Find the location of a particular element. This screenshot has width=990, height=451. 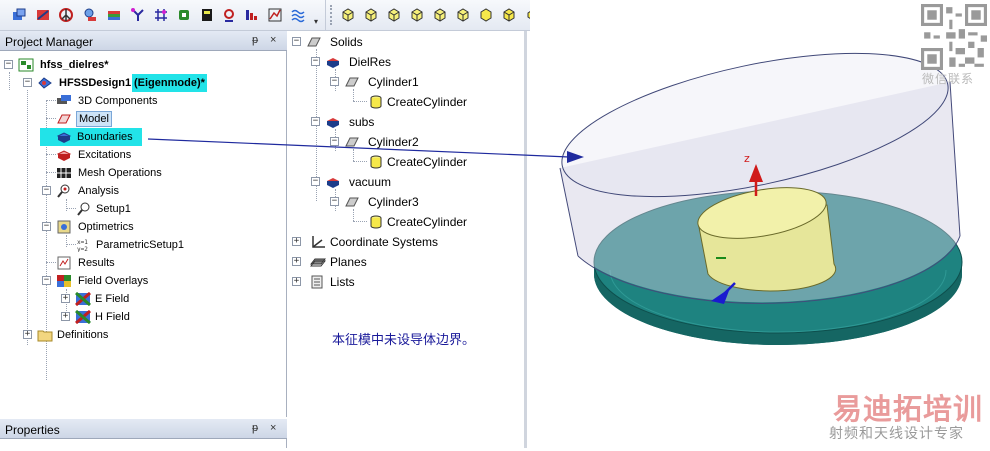

peace-icon is located at coordinates (66, 15).